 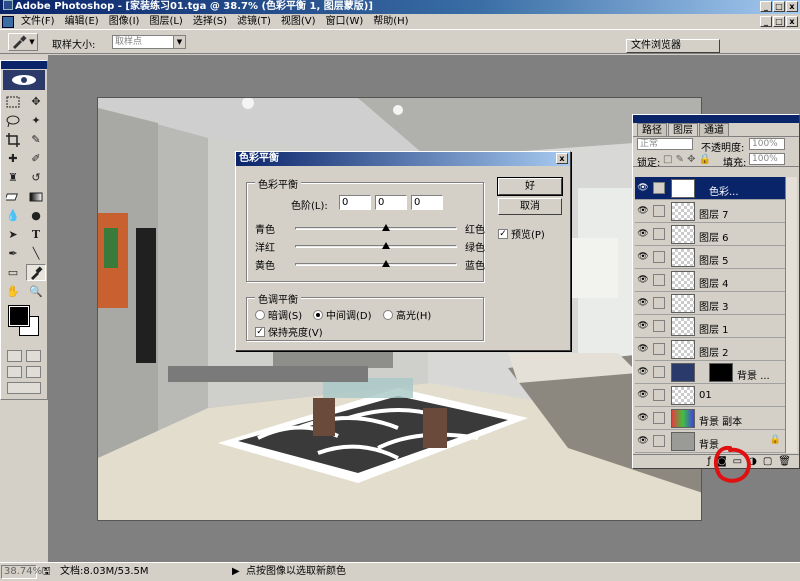 I want to click on cancel-button: 取消, so click(x=530, y=206).